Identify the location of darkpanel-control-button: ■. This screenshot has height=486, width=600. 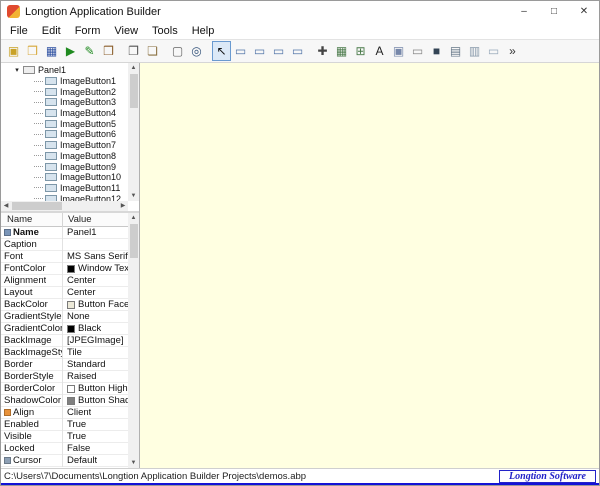
(436, 51).